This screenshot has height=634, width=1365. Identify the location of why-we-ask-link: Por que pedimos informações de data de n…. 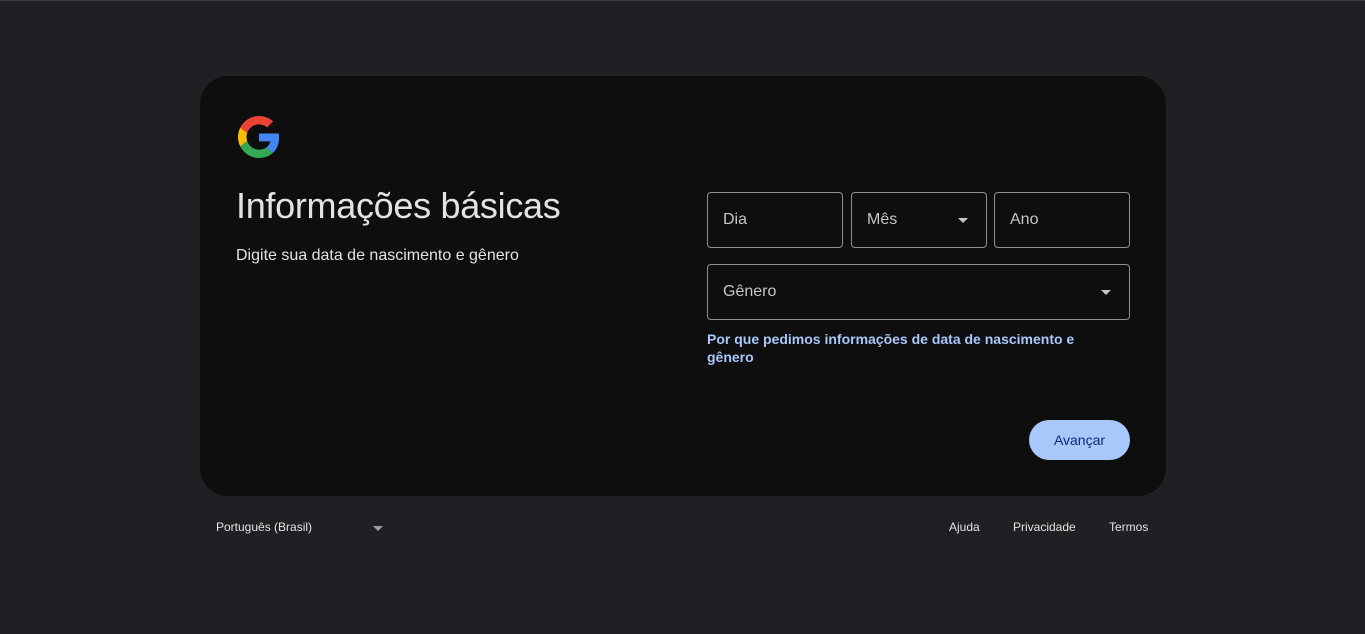
(907, 348).